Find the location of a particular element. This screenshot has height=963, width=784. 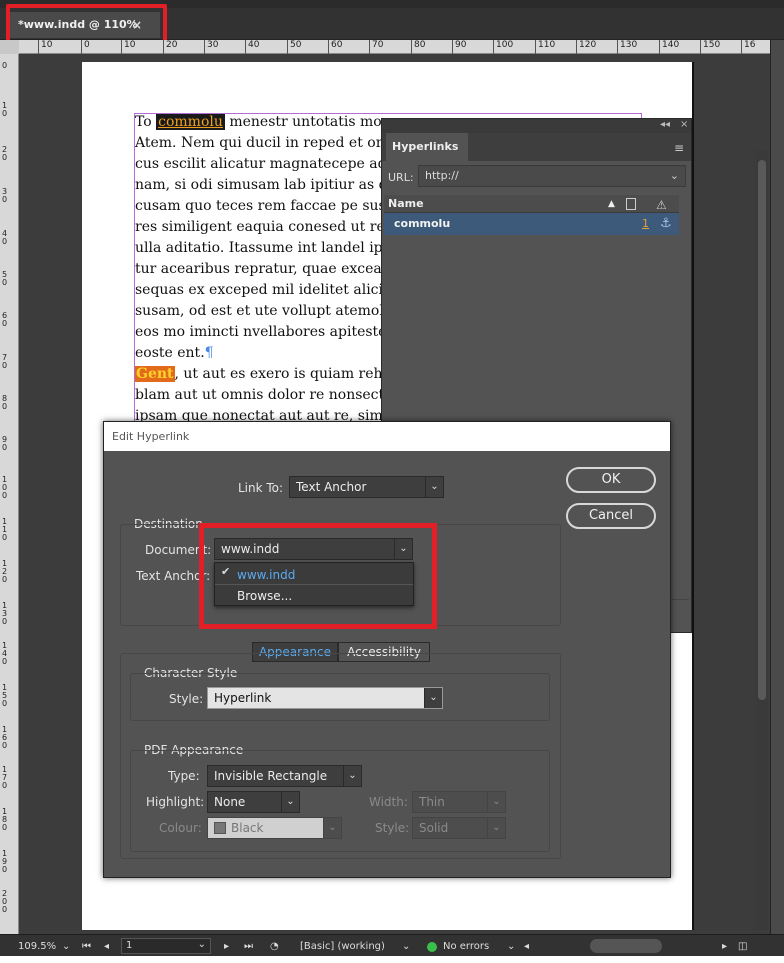

cancel-button: Cancel is located at coordinates (611, 516).